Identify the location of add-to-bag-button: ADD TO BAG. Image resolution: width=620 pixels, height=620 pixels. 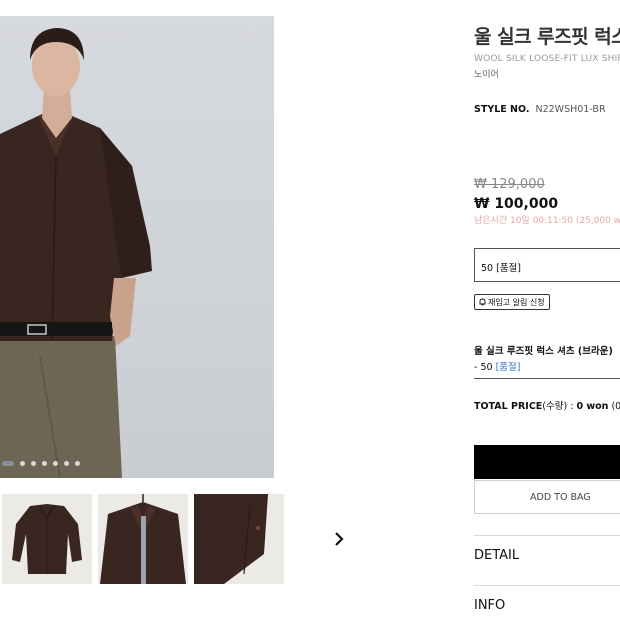
(547, 497).